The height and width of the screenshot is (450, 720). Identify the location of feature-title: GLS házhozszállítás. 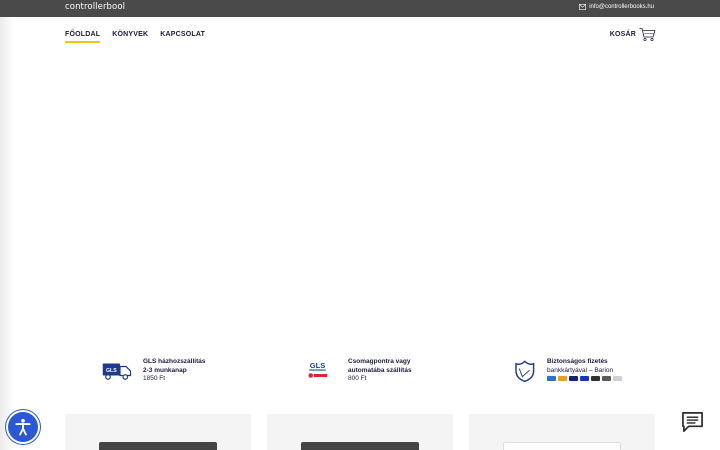
(174, 361).